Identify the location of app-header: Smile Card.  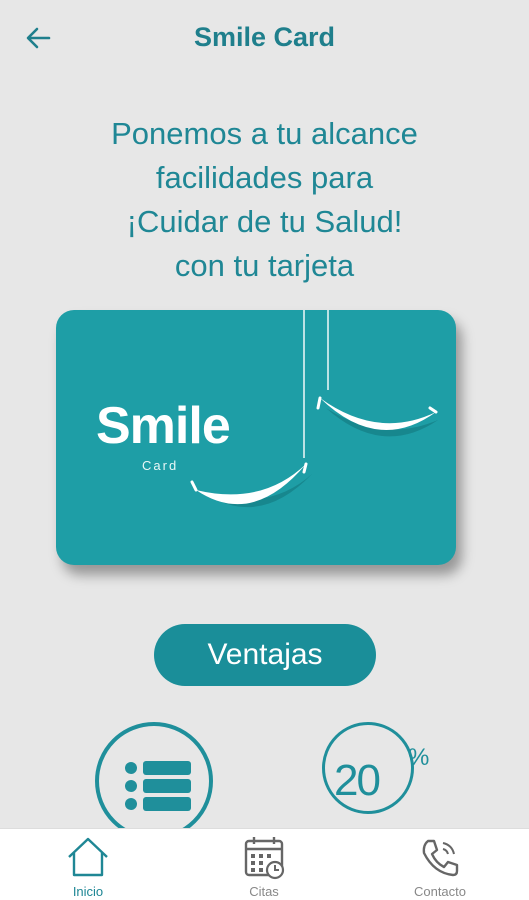
(264, 39).